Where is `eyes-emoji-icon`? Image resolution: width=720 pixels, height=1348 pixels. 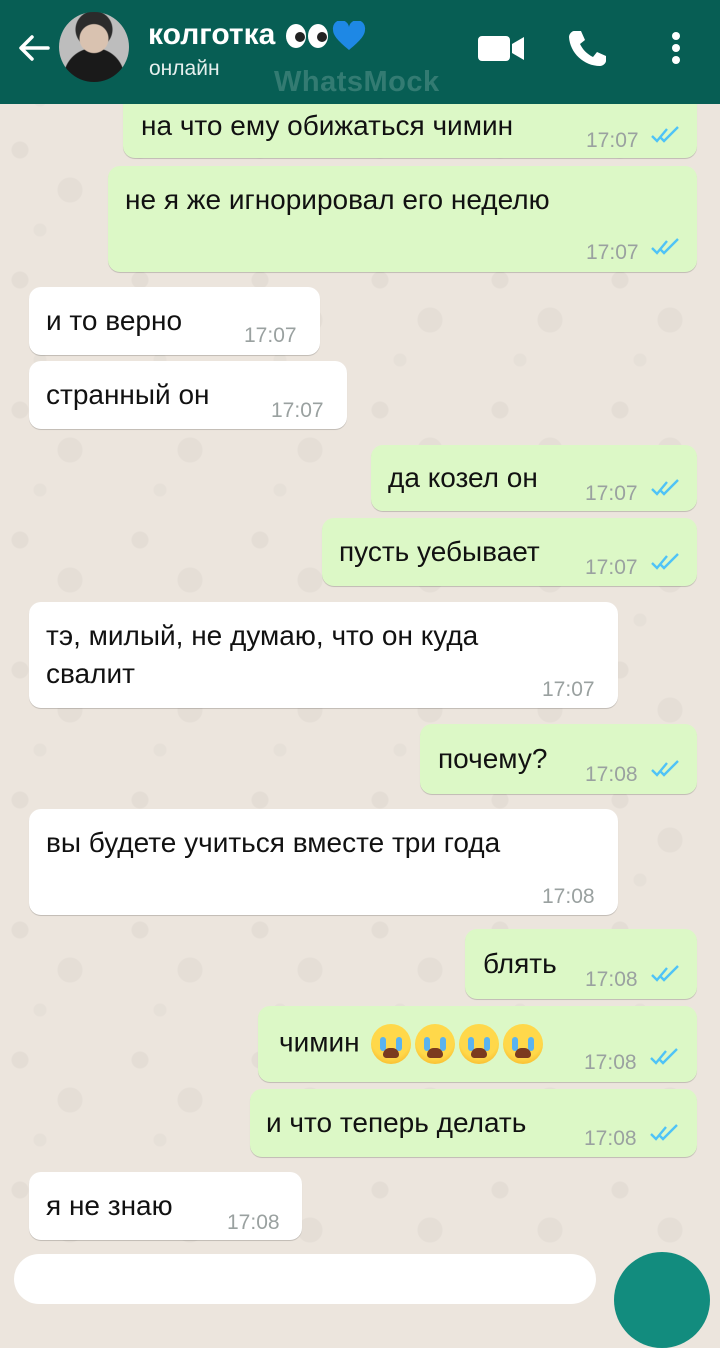
eyes-emoji-icon is located at coordinates (306, 36).